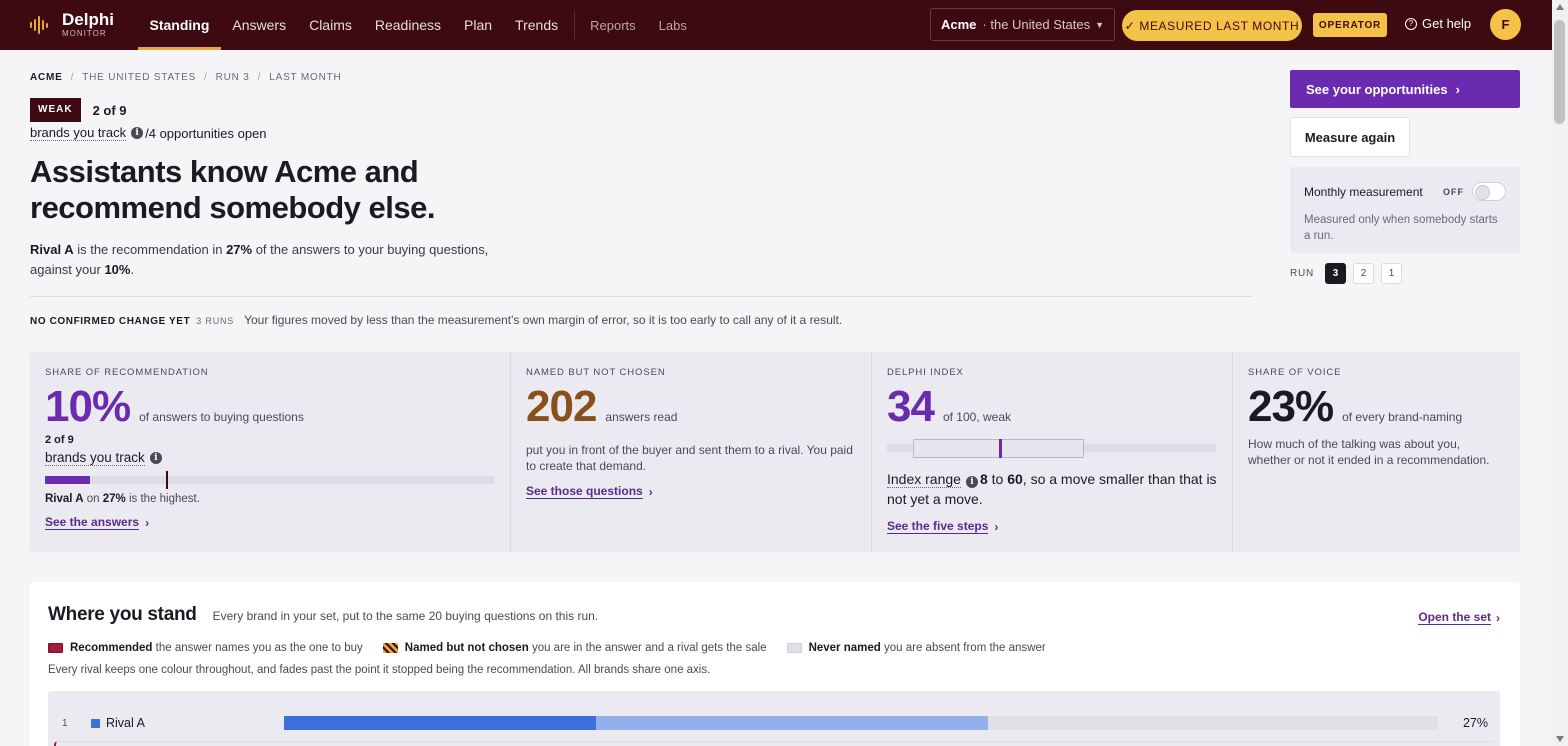 Image resolution: width=1568 pixels, height=746 pixels. I want to click on run-chip-2: 2, so click(1364, 273).